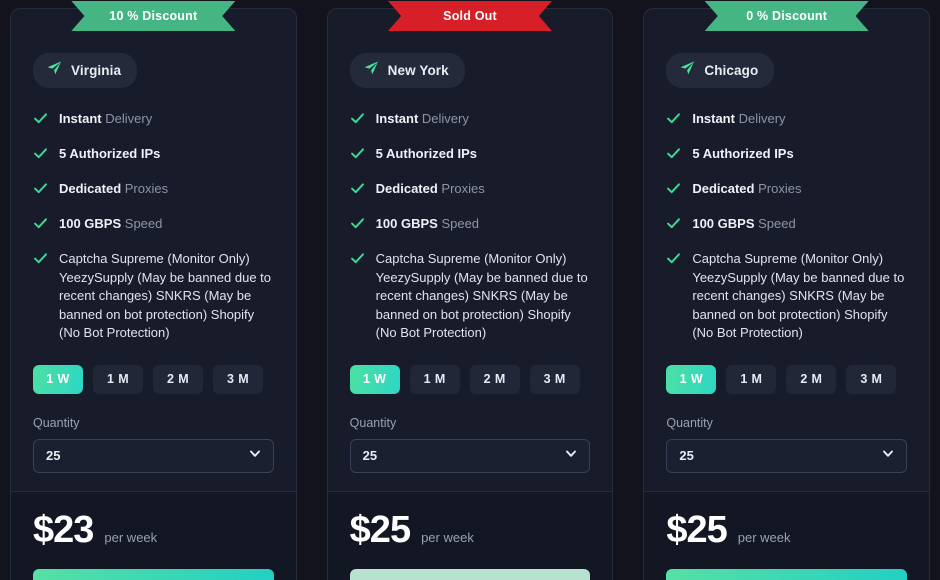 This screenshot has width=940, height=580. I want to click on card-footer: $25 per week Purchase, so click(470, 535).